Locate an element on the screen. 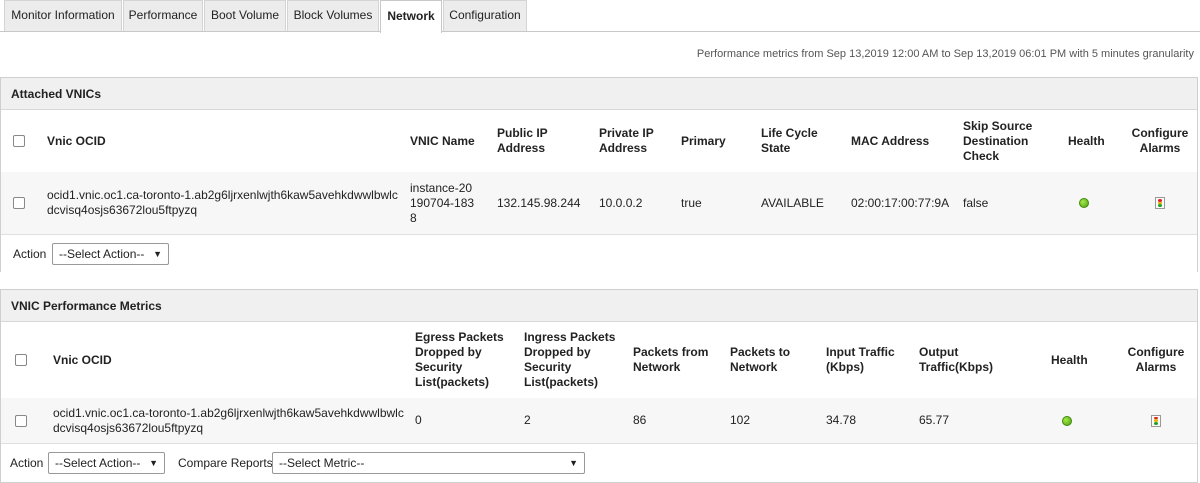  col-mac-address: MAC Address is located at coordinates (890, 141).